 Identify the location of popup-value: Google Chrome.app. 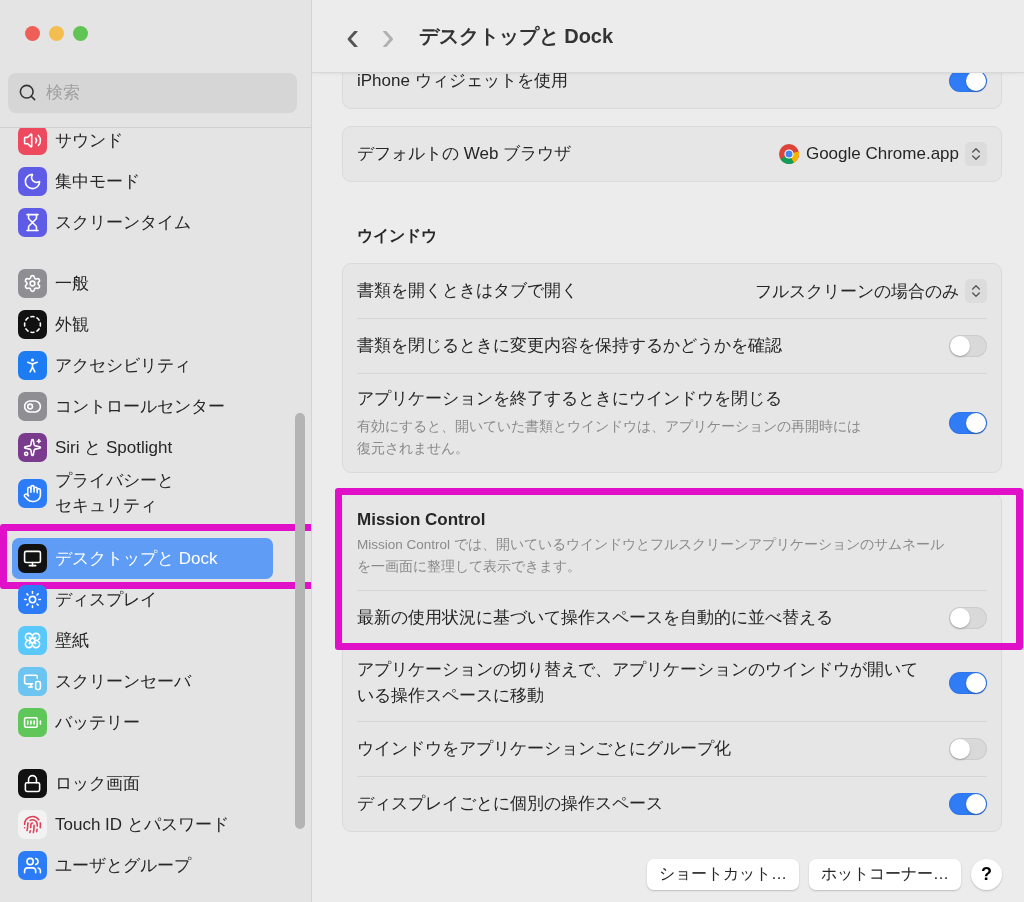
(882, 154).